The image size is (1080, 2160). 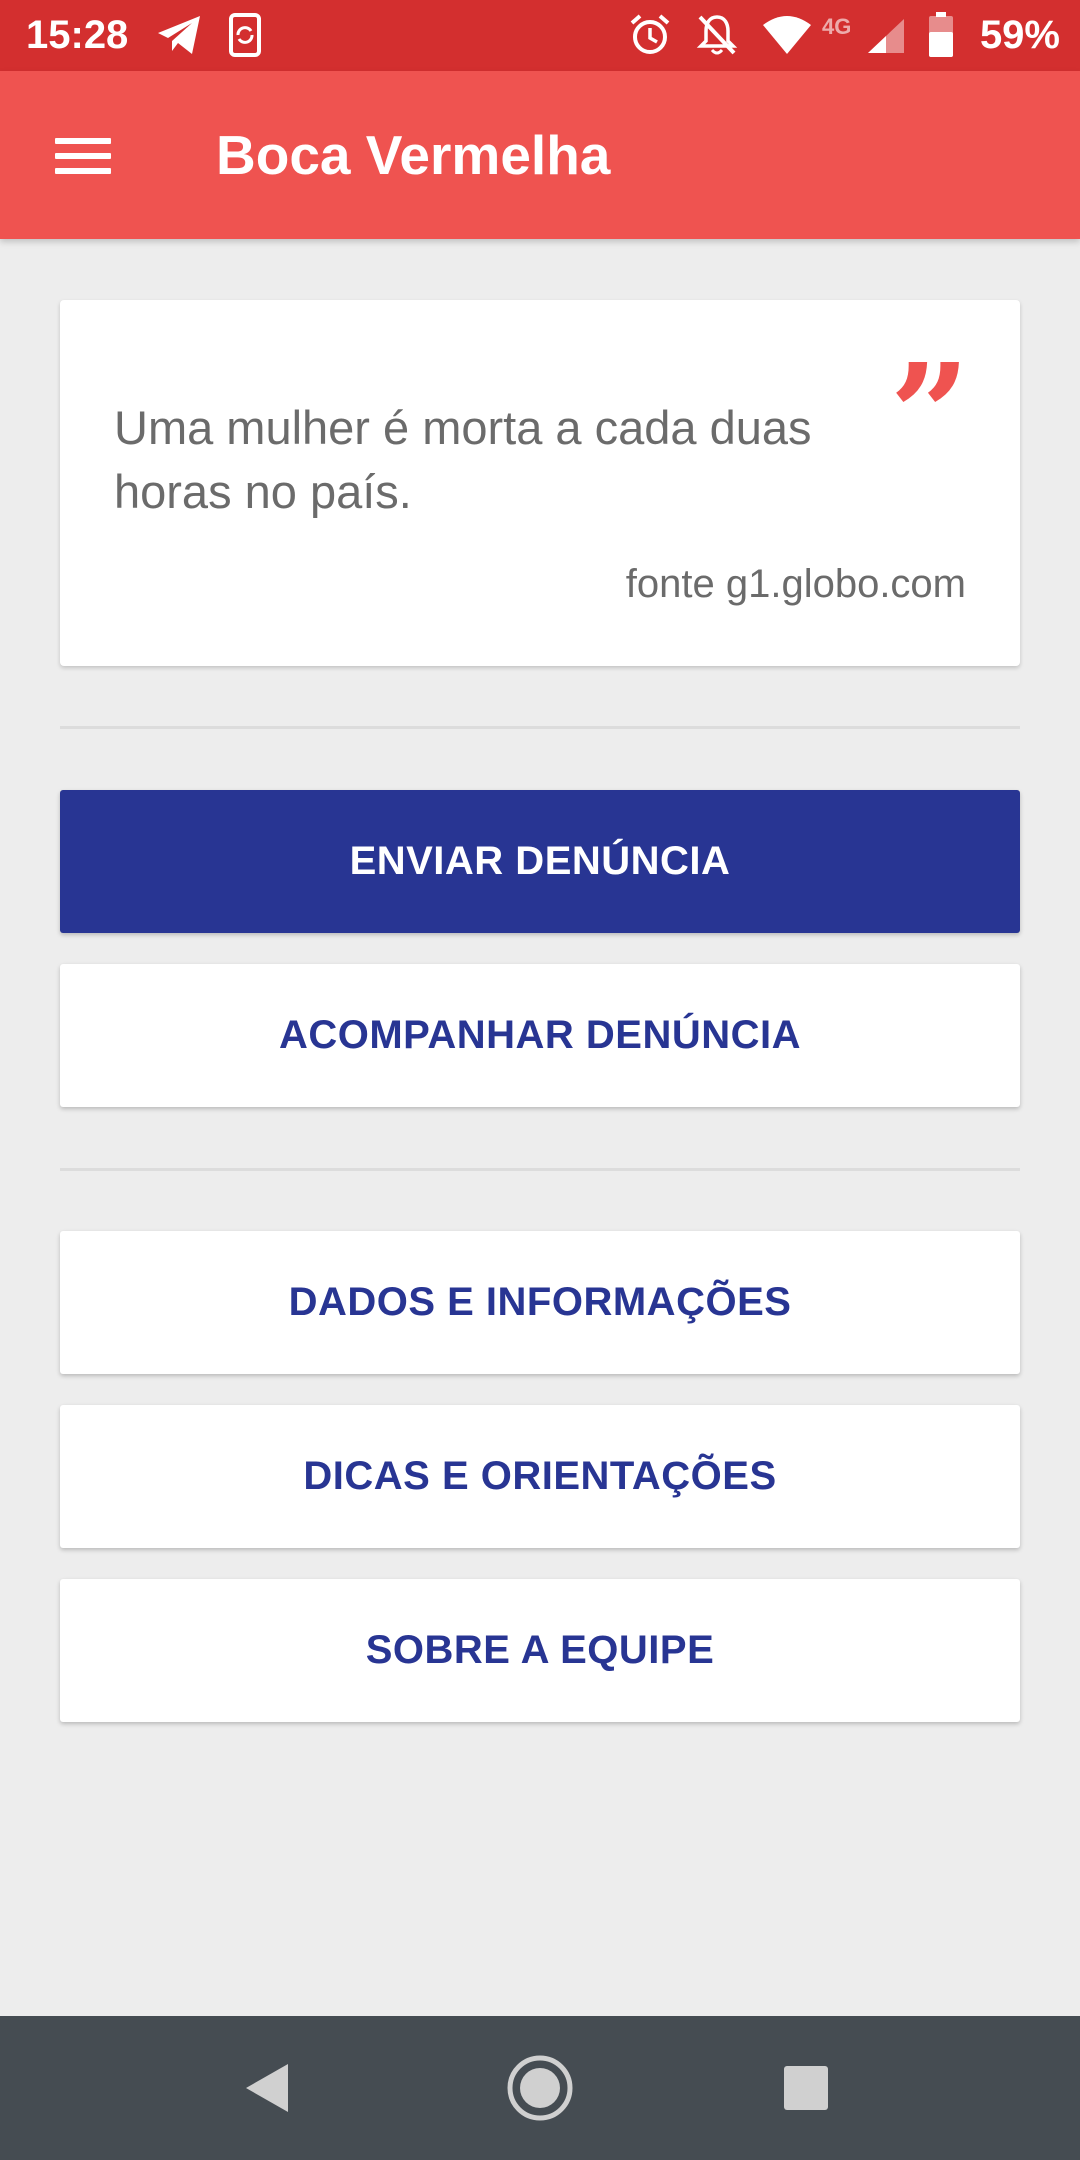 What do you see at coordinates (1019, 35) in the screenshot?
I see `battery-percentage: 59%` at bounding box center [1019, 35].